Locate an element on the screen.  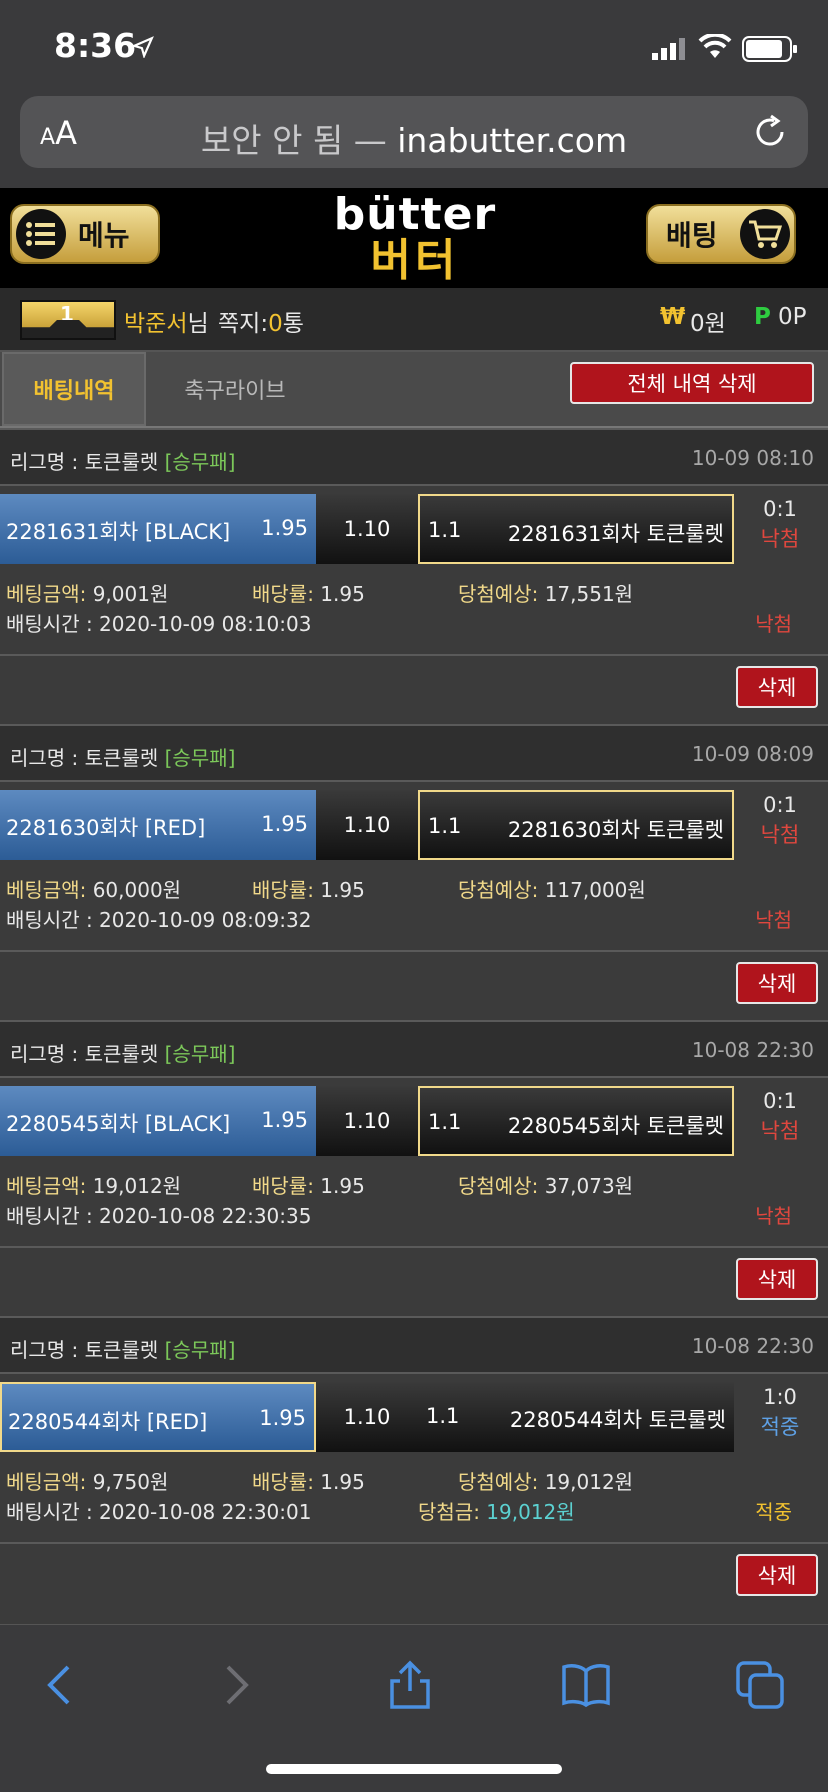
bet-amount: 베팅금액: 19,012원 is located at coordinates (94, 1186).